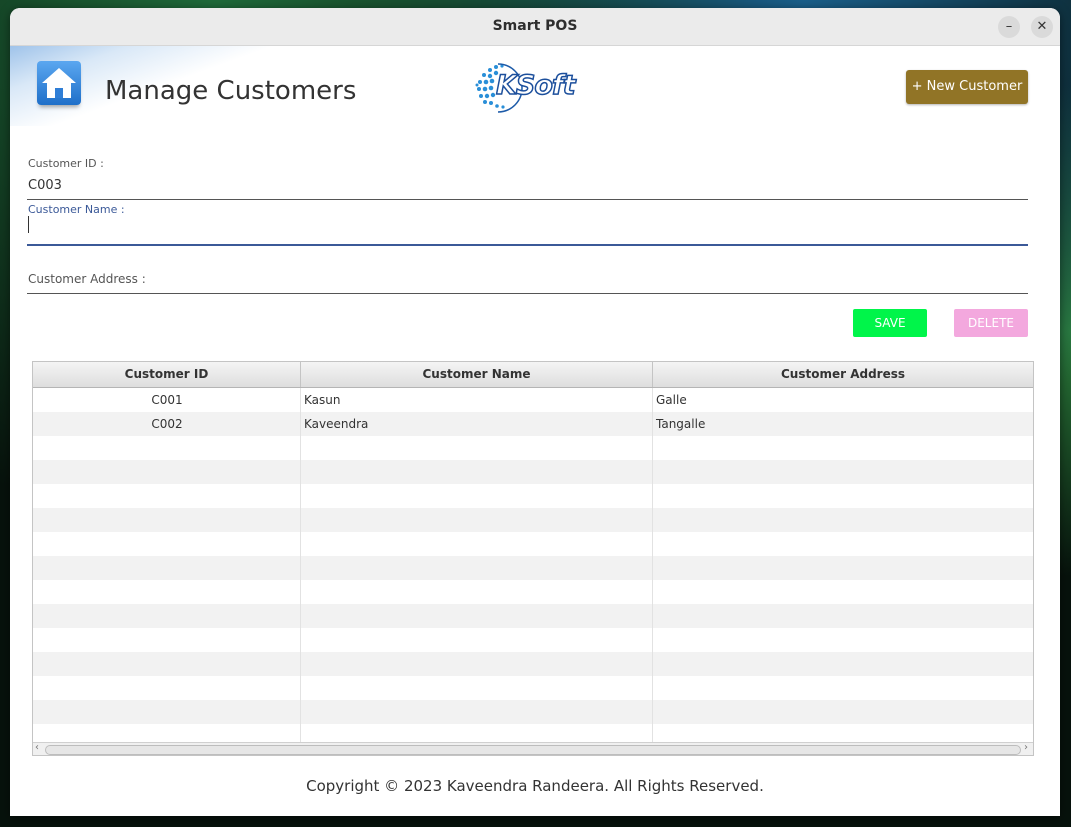  I want to click on cell-customer-id: C001, so click(167, 400).